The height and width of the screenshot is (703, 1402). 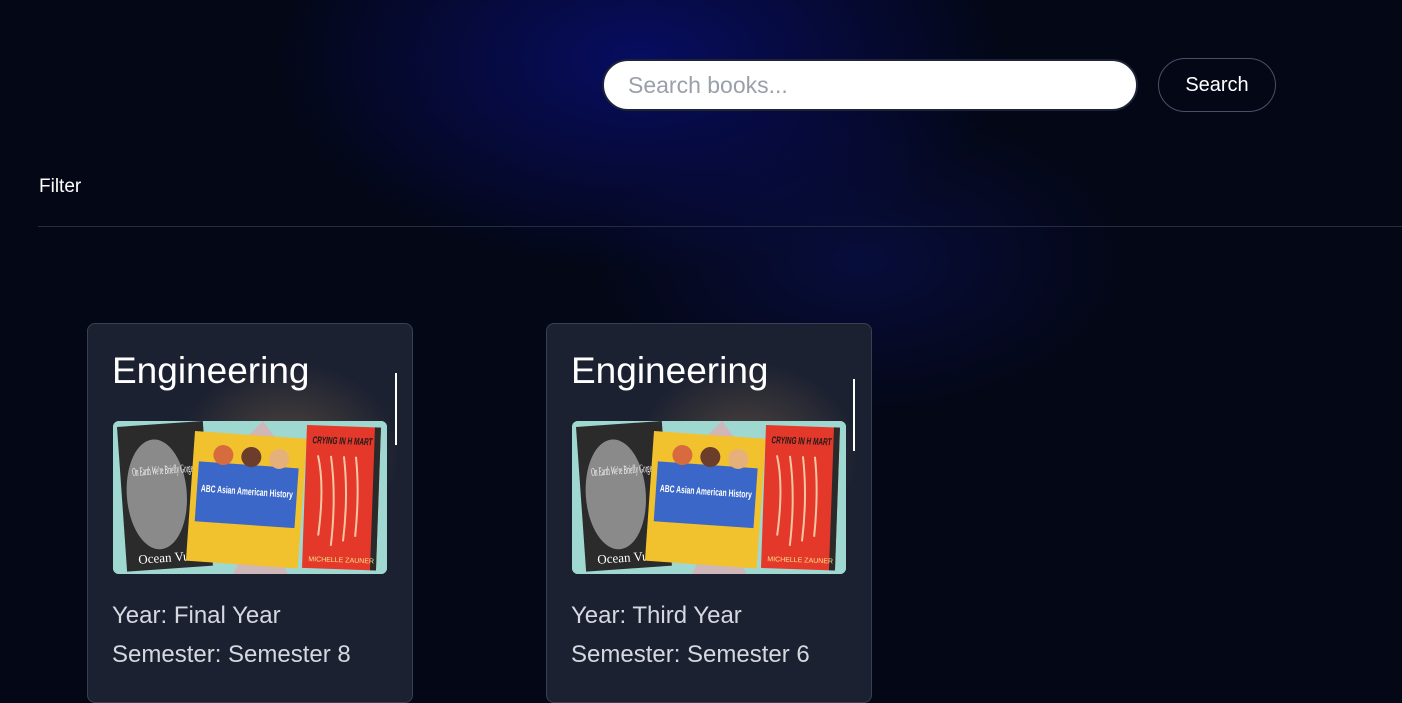 I want to click on card-year: Year: Final Year, so click(x=196, y=615).